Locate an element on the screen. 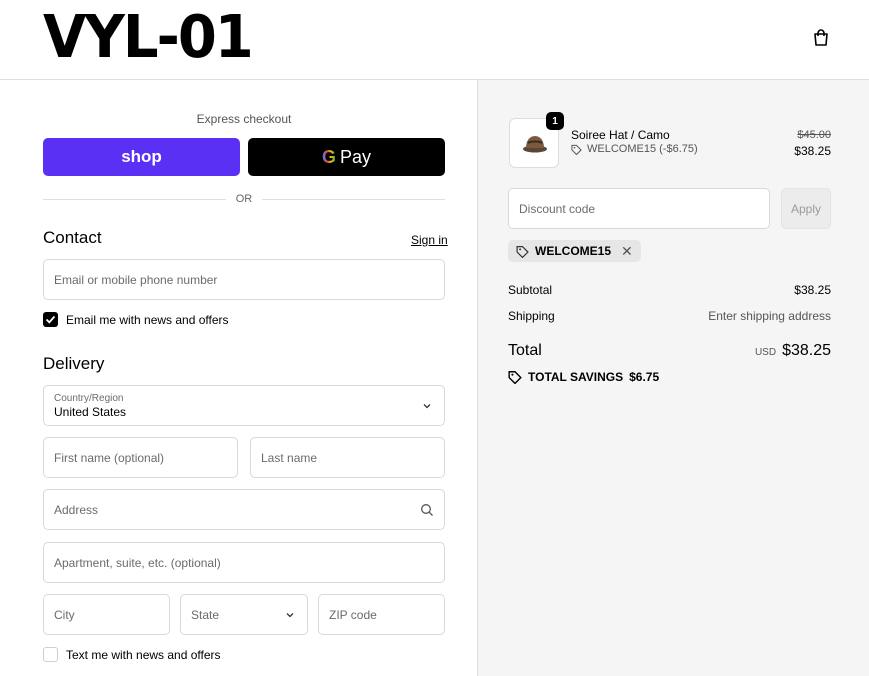 This screenshot has height=676, width=869. country-value: United States is located at coordinates (90, 412).